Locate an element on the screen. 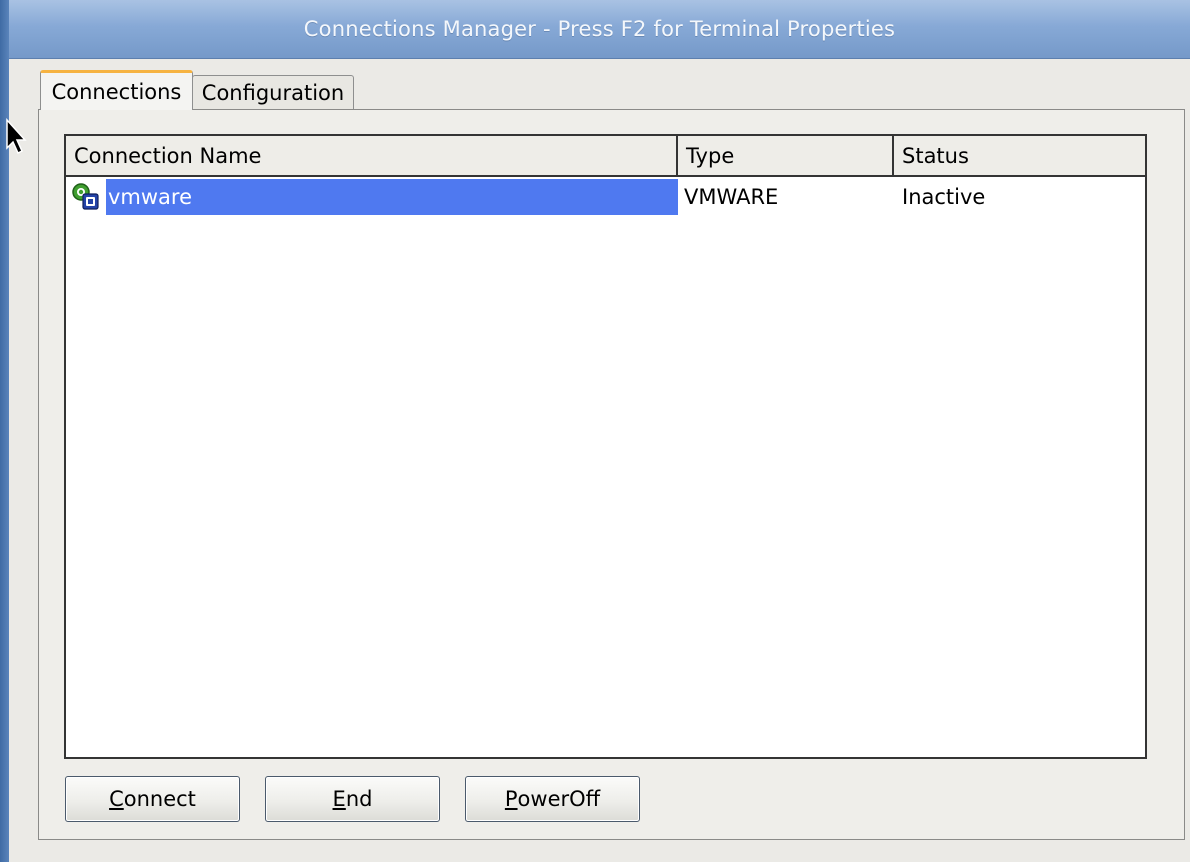 The height and width of the screenshot is (862, 1190). connect-button: Connect is located at coordinates (152, 799).